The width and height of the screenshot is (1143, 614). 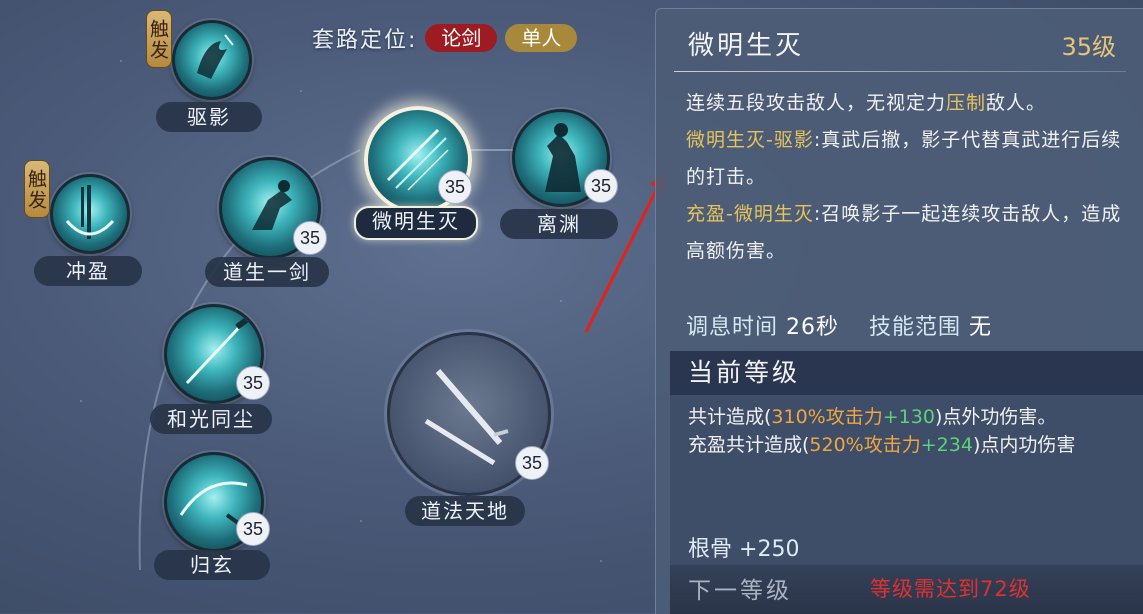 What do you see at coordinates (211, 419) in the screenshot?
I see `heguang-name: 和光同尘` at bounding box center [211, 419].